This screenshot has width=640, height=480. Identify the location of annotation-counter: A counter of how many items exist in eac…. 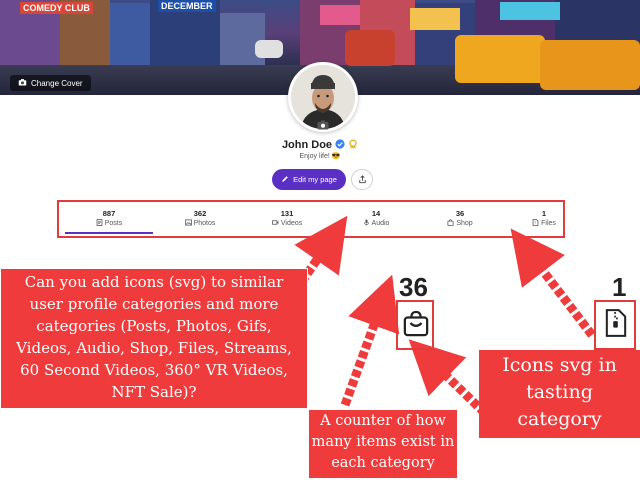
(383, 444).